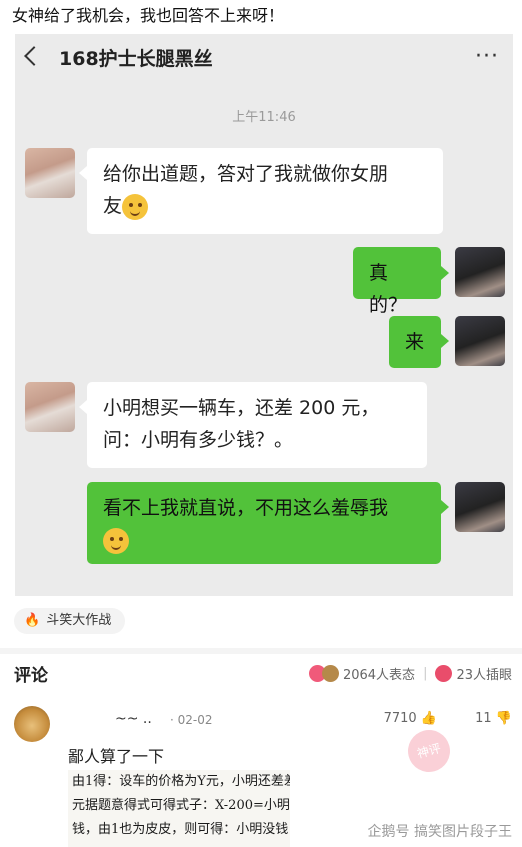  What do you see at coordinates (181, 781) in the screenshot?
I see `handwritten-line: 由1得：设车的价格为Y元，小明还差差200` at bounding box center [181, 781].